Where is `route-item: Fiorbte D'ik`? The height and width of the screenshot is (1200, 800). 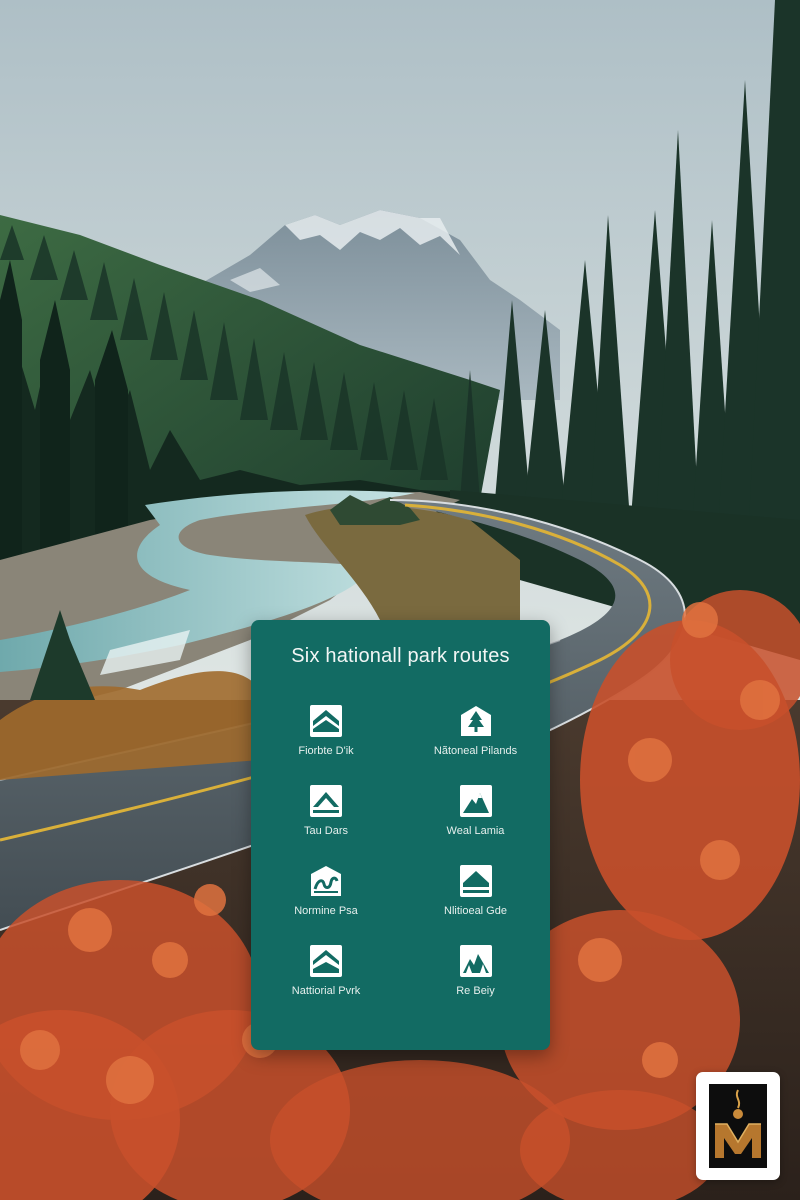 route-item: Fiorbte D'ik is located at coordinates (326, 745).